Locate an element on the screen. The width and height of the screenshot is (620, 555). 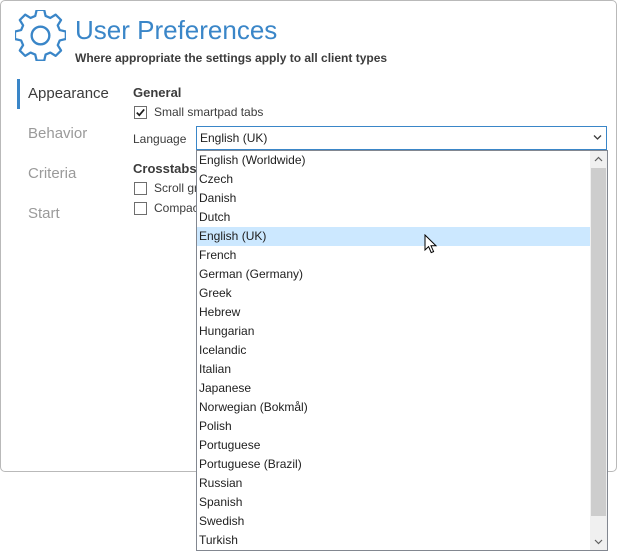
language-select: English (UK) is located at coordinates (401, 138).